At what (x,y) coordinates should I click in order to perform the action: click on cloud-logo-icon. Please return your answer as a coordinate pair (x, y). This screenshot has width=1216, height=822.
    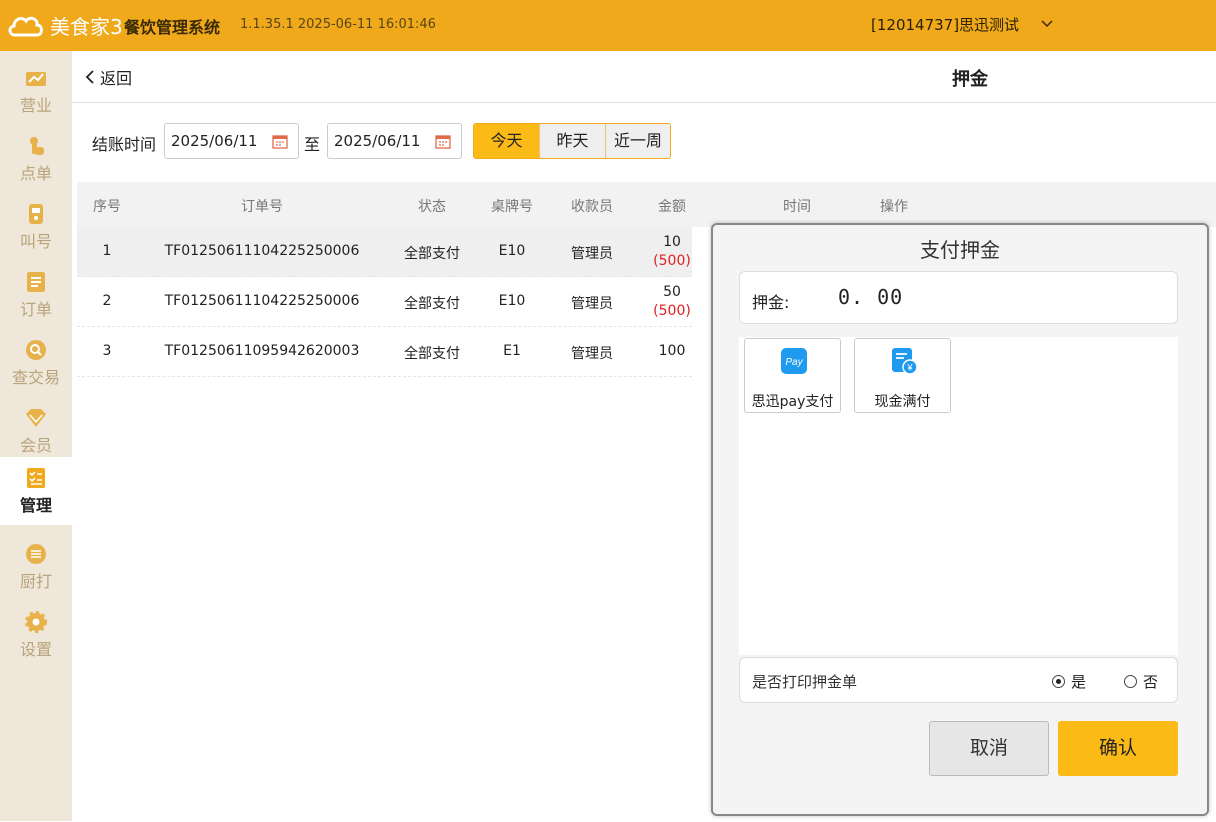
    Looking at the image, I should click on (25, 26).